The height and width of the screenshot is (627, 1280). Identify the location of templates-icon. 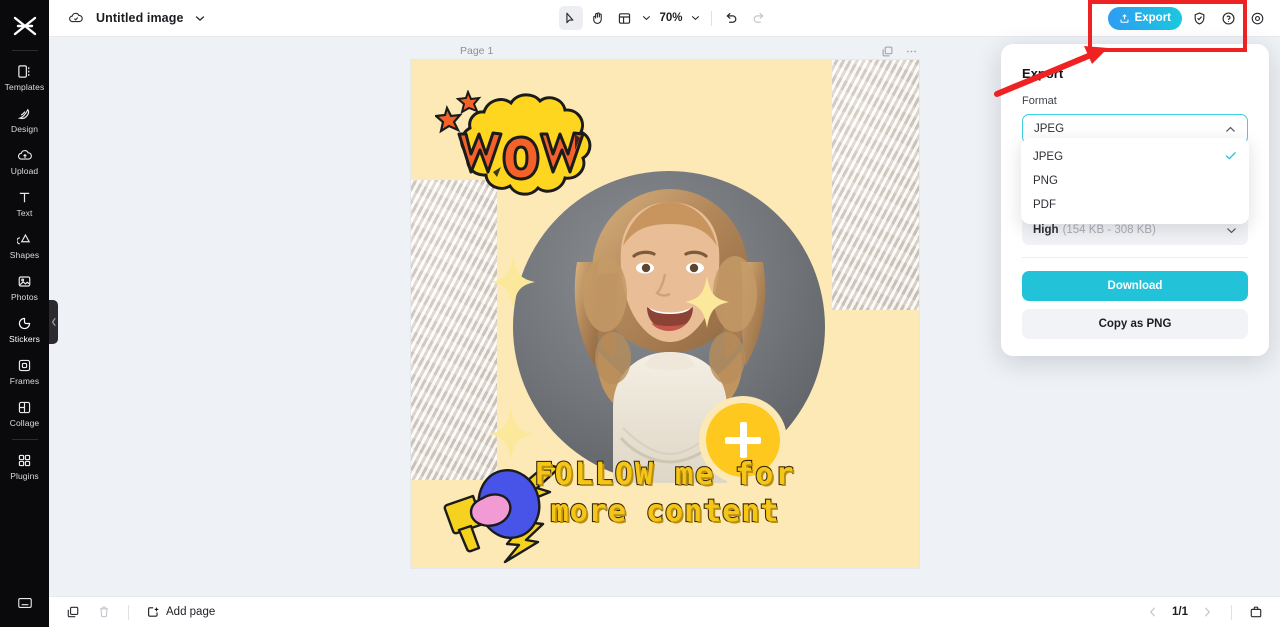
(25, 71).